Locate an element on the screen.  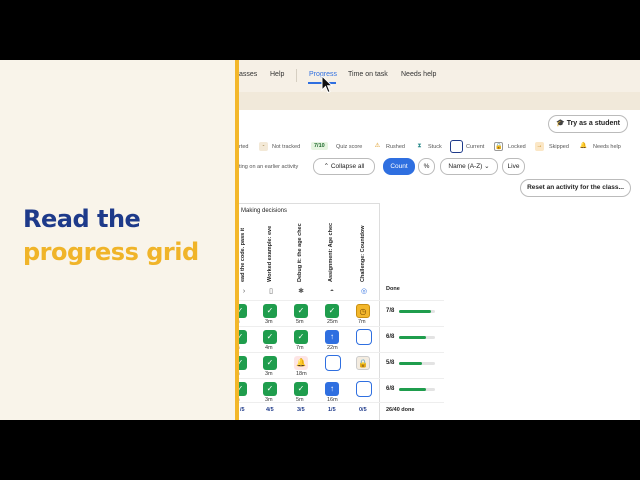
skip-arrow-icon: → is located at coordinates (539, 146).